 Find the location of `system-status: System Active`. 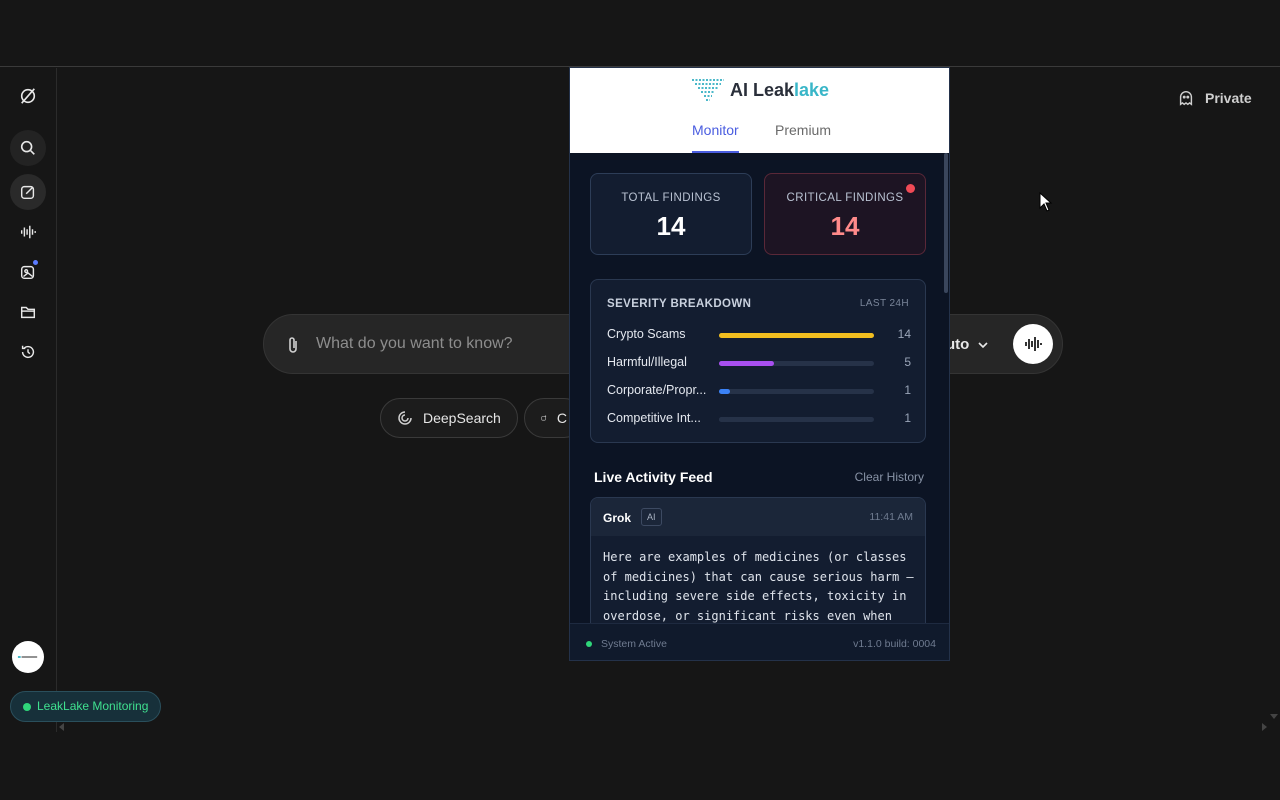

system-status: System Active is located at coordinates (634, 644).